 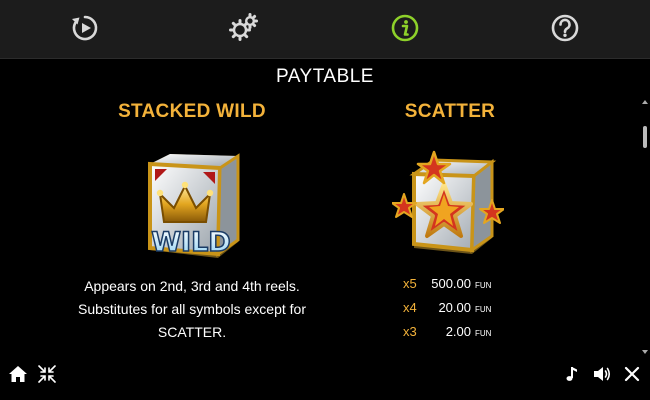 What do you see at coordinates (18, 374) in the screenshot?
I see `home-icon` at bounding box center [18, 374].